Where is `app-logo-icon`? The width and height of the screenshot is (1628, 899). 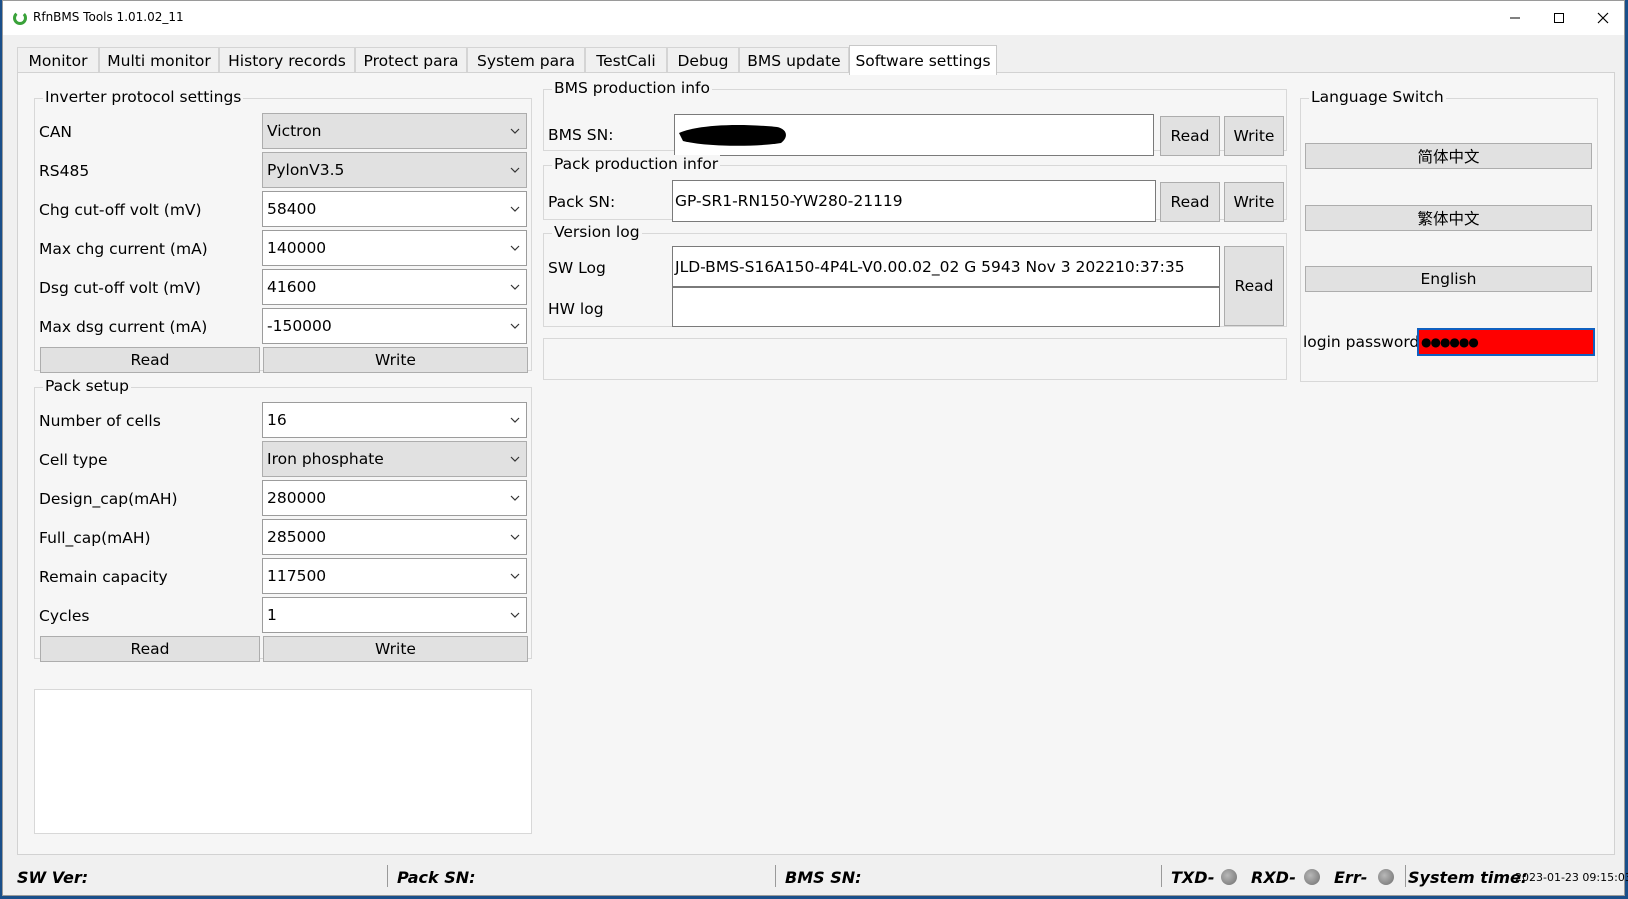 app-logo-icon is located at coordinates (20, 18).